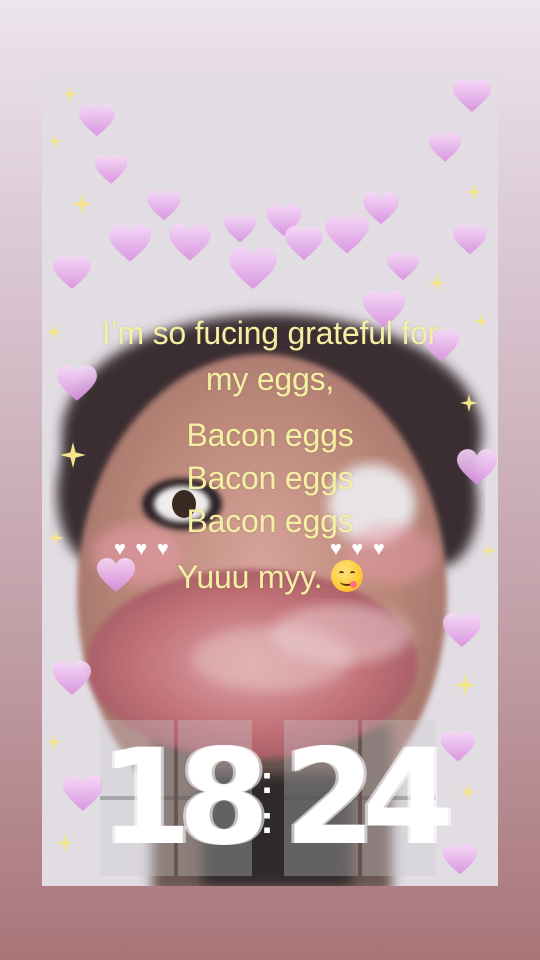 Image resolution: width=540 pixels, height=960 pixels. Describe the element at coordinates (270, 333) in the screenshot. I see `caption-line-1: I’m so fucing grateful for` at that location.